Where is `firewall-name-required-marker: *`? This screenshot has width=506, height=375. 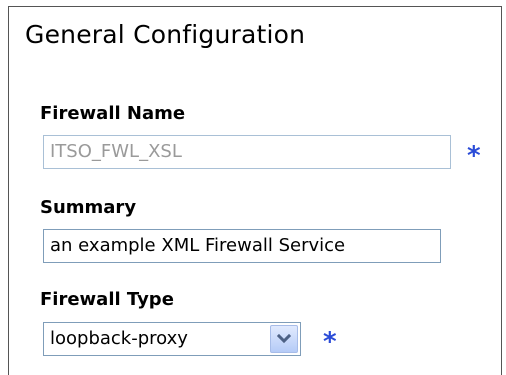 firewall-name-required-marker: * is located at coordinates (474, 156).